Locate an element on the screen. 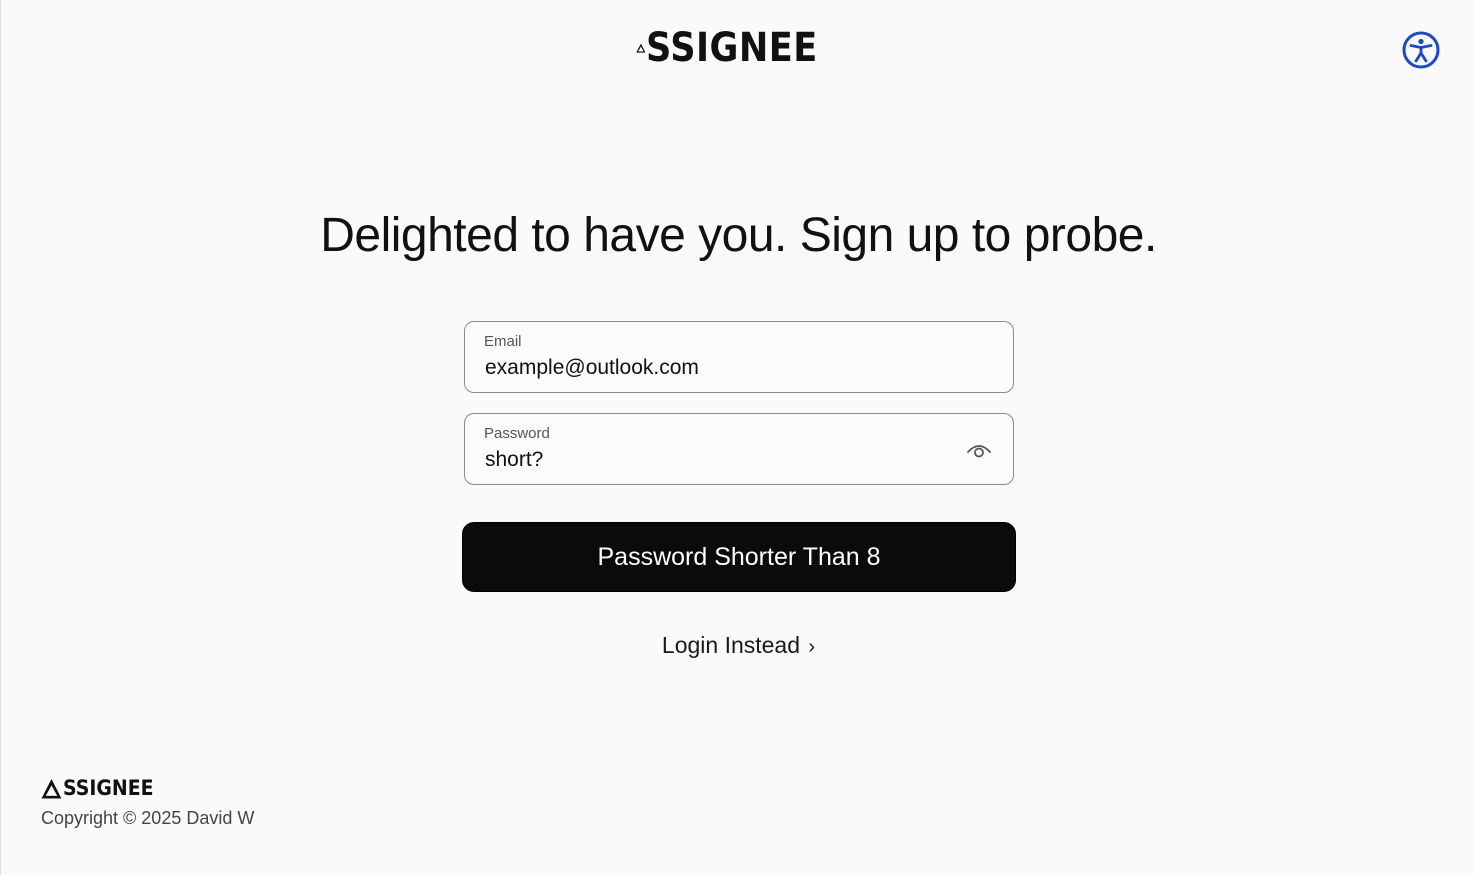 This screenshot has height=875, width=1475. footer: SSIGNEE Copyright © 2025 David W is located at coordinates (147, 803).